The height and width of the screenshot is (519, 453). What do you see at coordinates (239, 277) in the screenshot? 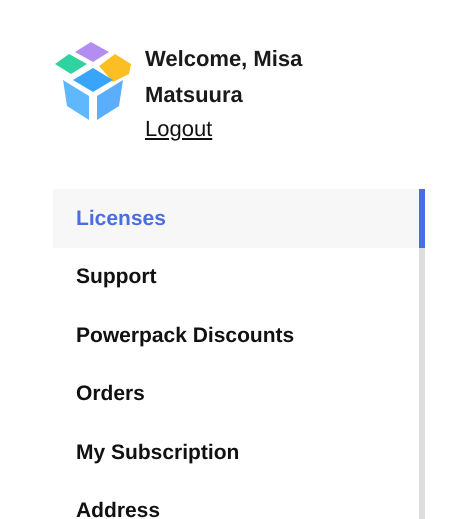
I see `menu-item: Support` at bounding box center [239, 277].